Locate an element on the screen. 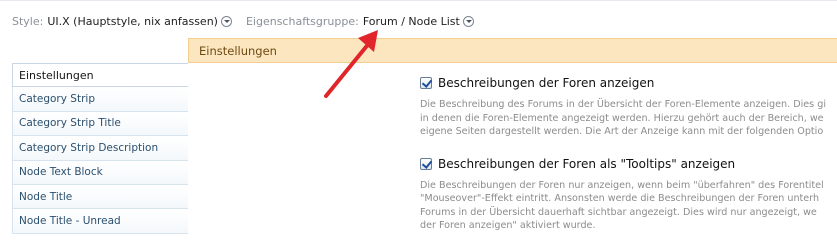  property-group-dropdown-icon is located at coordinates (468, 21).